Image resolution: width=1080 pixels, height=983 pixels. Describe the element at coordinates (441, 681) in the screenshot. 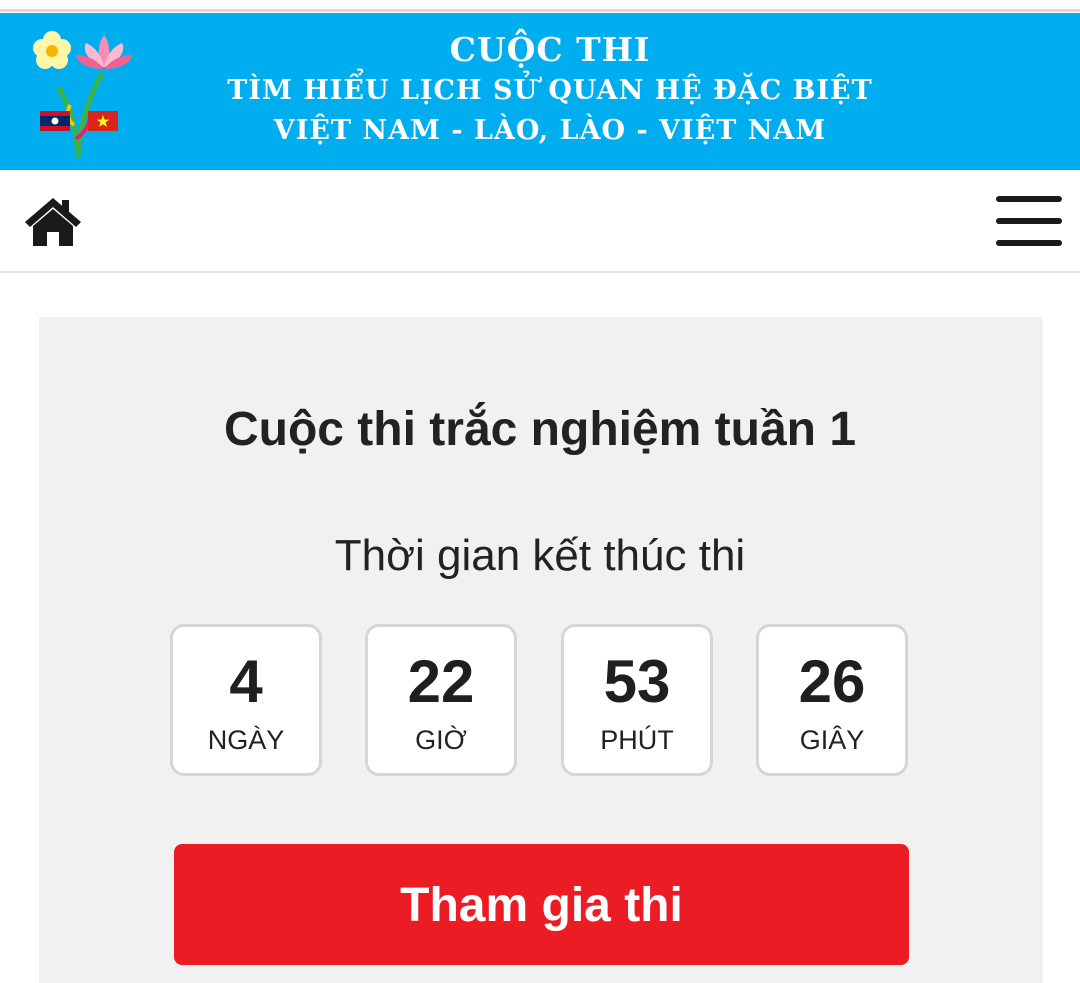

I see `countdown-hours-value: 22` at that location.